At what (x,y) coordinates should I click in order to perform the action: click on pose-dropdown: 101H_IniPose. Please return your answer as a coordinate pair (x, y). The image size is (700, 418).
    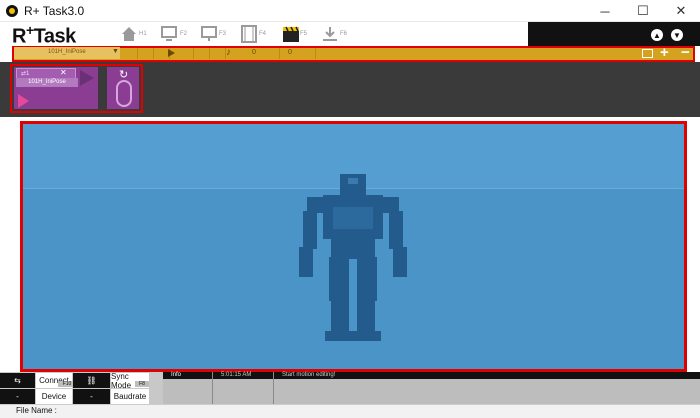
    Looking at the image, I should click on (67, 53).